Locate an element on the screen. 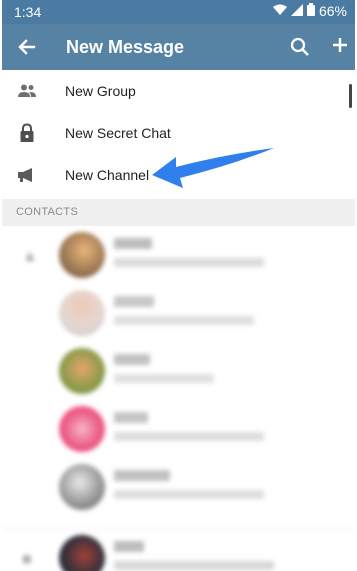  signal-icon is located at coordinates (296, 11).